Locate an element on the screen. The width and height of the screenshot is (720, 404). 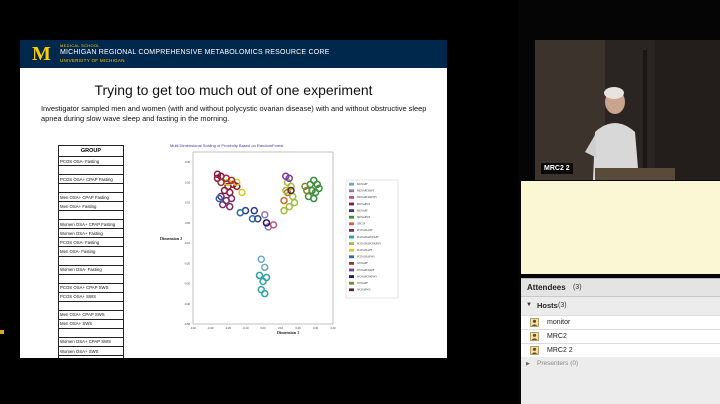
attendees-title: Attendees is located at coordinates (546, 287).